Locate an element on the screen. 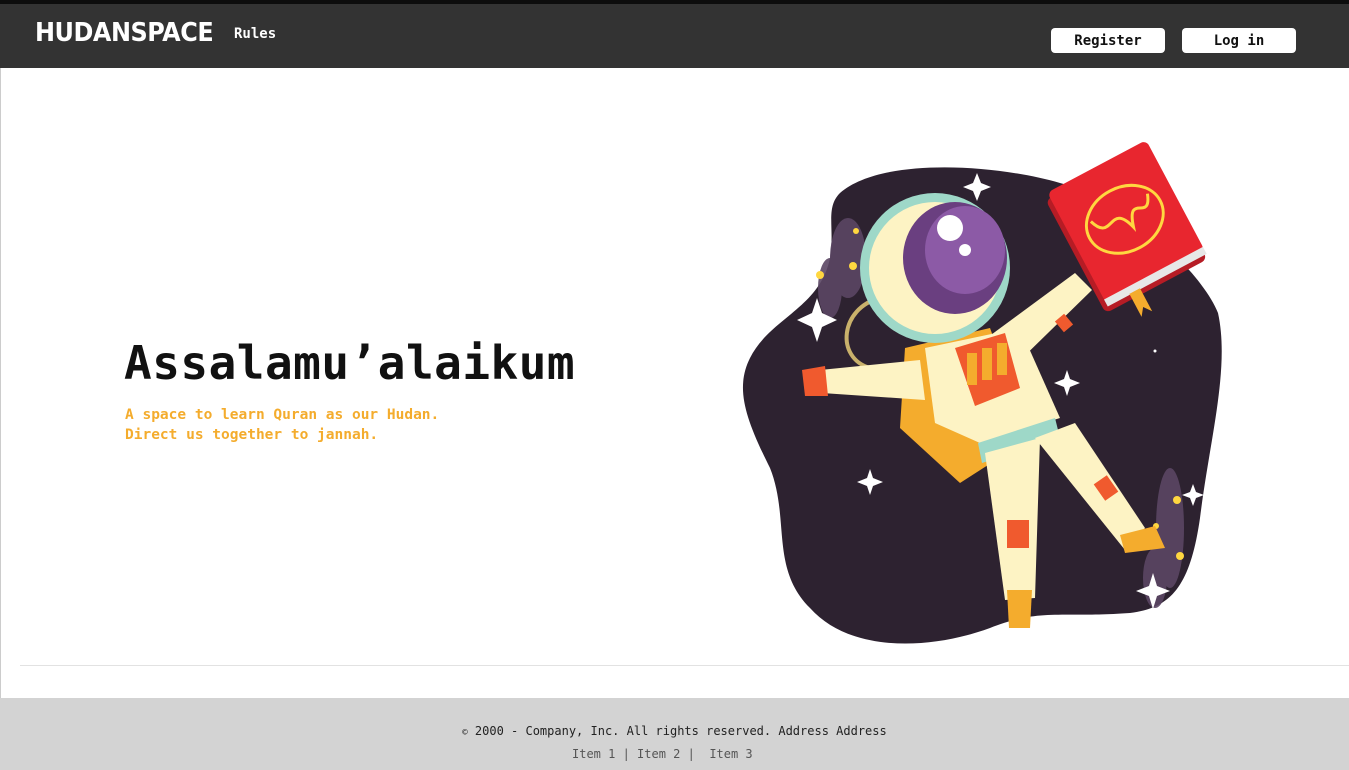 This screenshot has width=1349, height=770. nav-link-rules: Rules is located at coordinates (255, 34).